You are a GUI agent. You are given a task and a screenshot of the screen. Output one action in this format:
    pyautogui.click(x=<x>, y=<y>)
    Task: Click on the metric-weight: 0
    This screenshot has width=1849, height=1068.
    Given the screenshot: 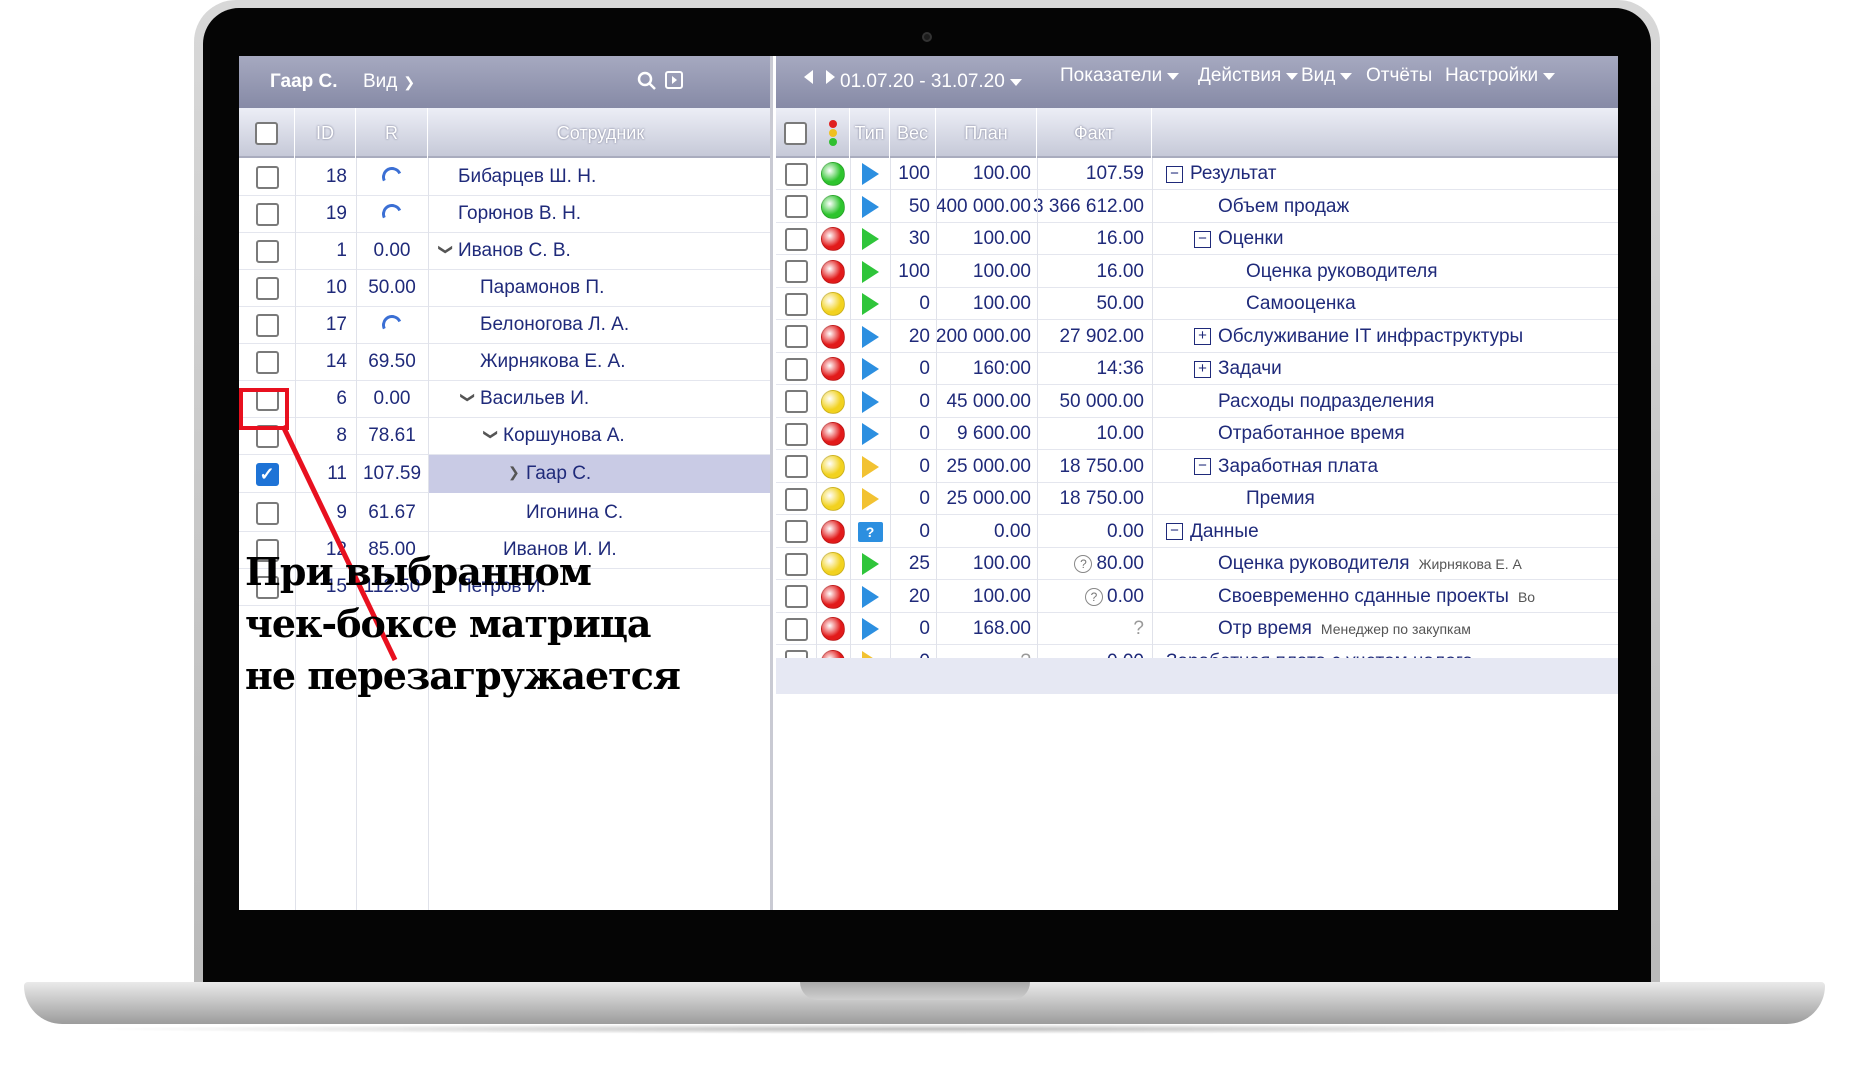 What is the action you would take?
    pyautogui.click(x=924, y=466)
    